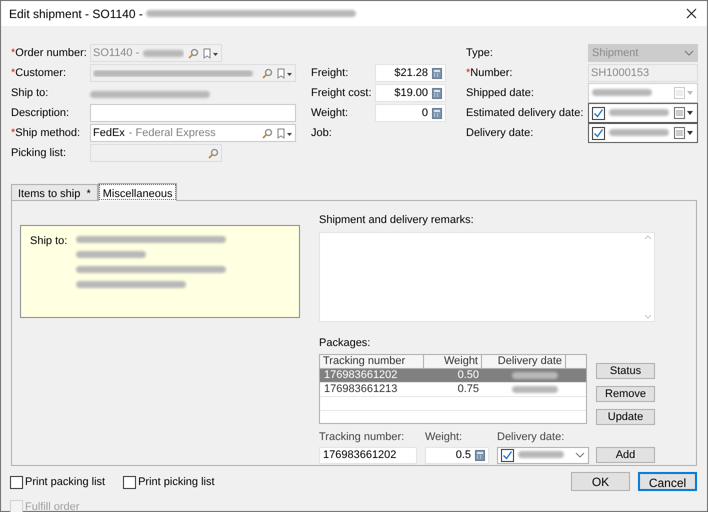 Image resolution: width=708 pixels, height=512 pixels. Describe the element at coordinates (625, 417) in the screenshot. I see `action-button: Update` at that location.